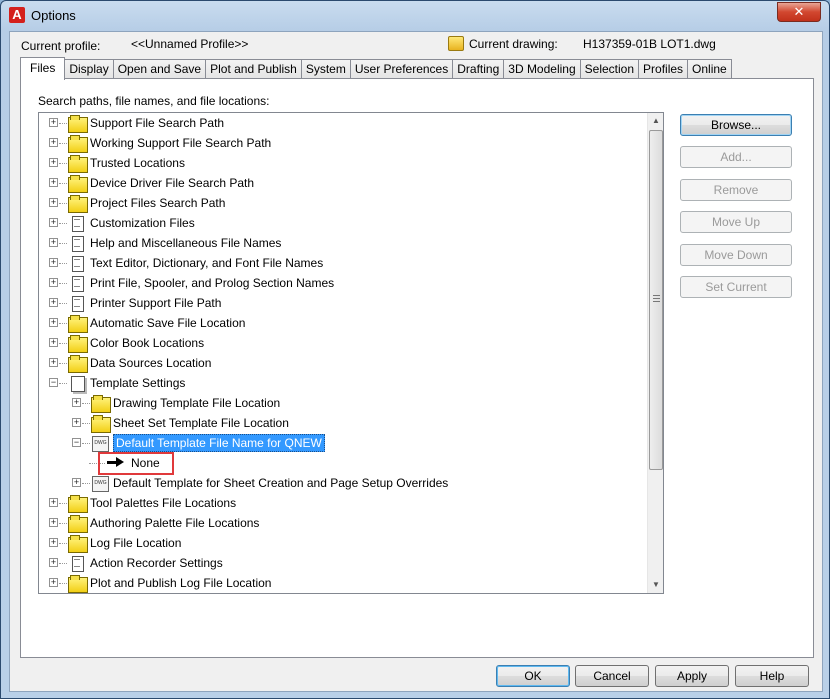 Image resolution: width=830 pixels, height=699 pixels. Describe the element at coordinates (77, 243) in the screenshot. I see `document-icon` at that location.